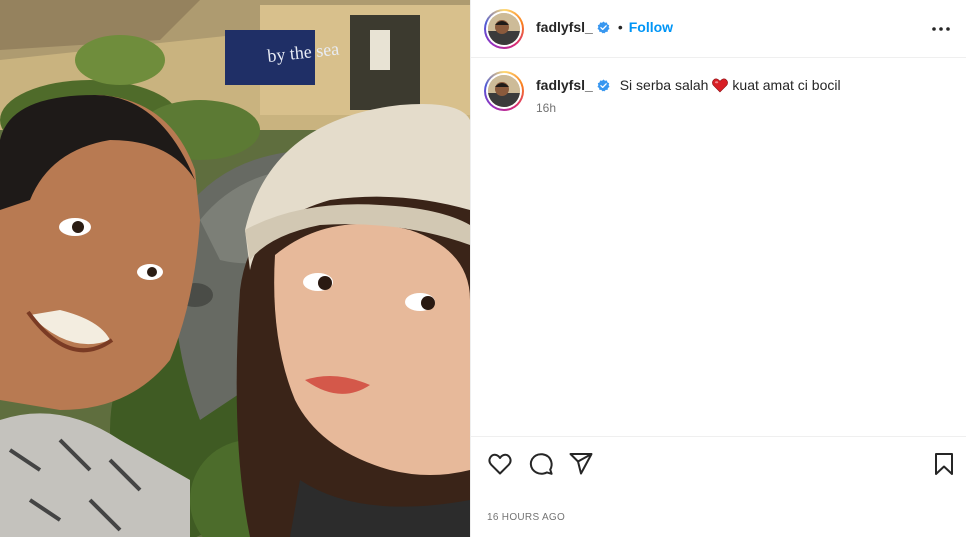 The image size is (966, 537). I want to click on more-options-icon, so click(941, 29).